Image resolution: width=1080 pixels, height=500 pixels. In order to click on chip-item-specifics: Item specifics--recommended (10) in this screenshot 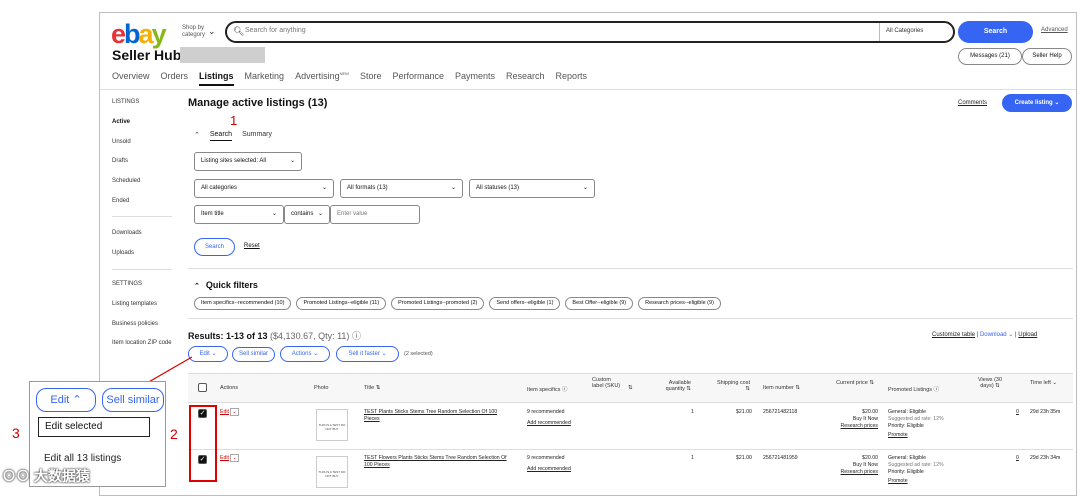, I will do `click(243, 303)`.